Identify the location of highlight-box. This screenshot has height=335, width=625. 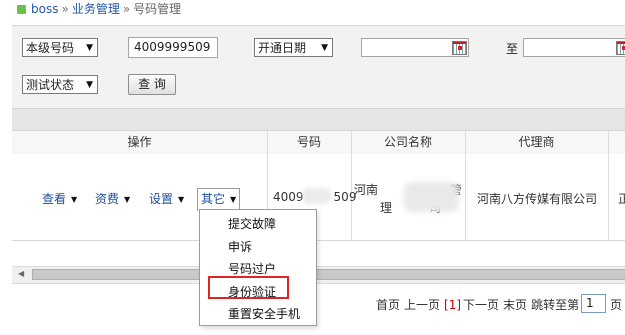
(248, 287).